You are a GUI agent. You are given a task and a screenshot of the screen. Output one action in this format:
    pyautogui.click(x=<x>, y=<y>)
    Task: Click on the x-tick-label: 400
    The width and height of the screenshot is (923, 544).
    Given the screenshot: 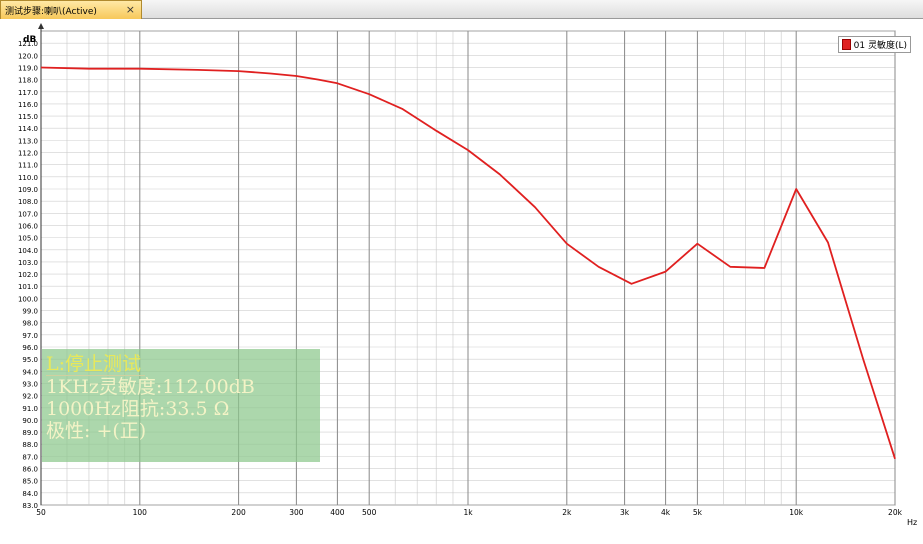 What is the action you would take?
    pyautogui.click(x=337, y=512)
    